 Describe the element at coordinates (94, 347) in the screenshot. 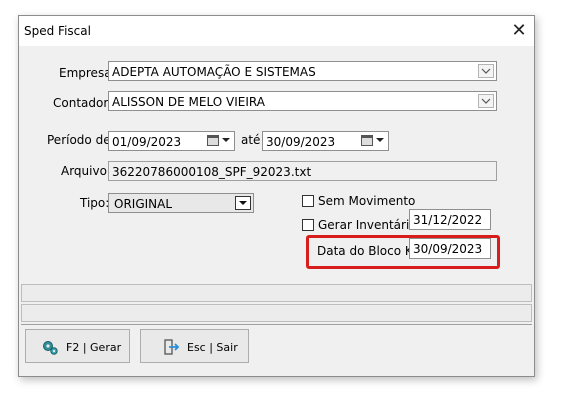

I see `gerar-button-label: F2 | Gerar` at that location.